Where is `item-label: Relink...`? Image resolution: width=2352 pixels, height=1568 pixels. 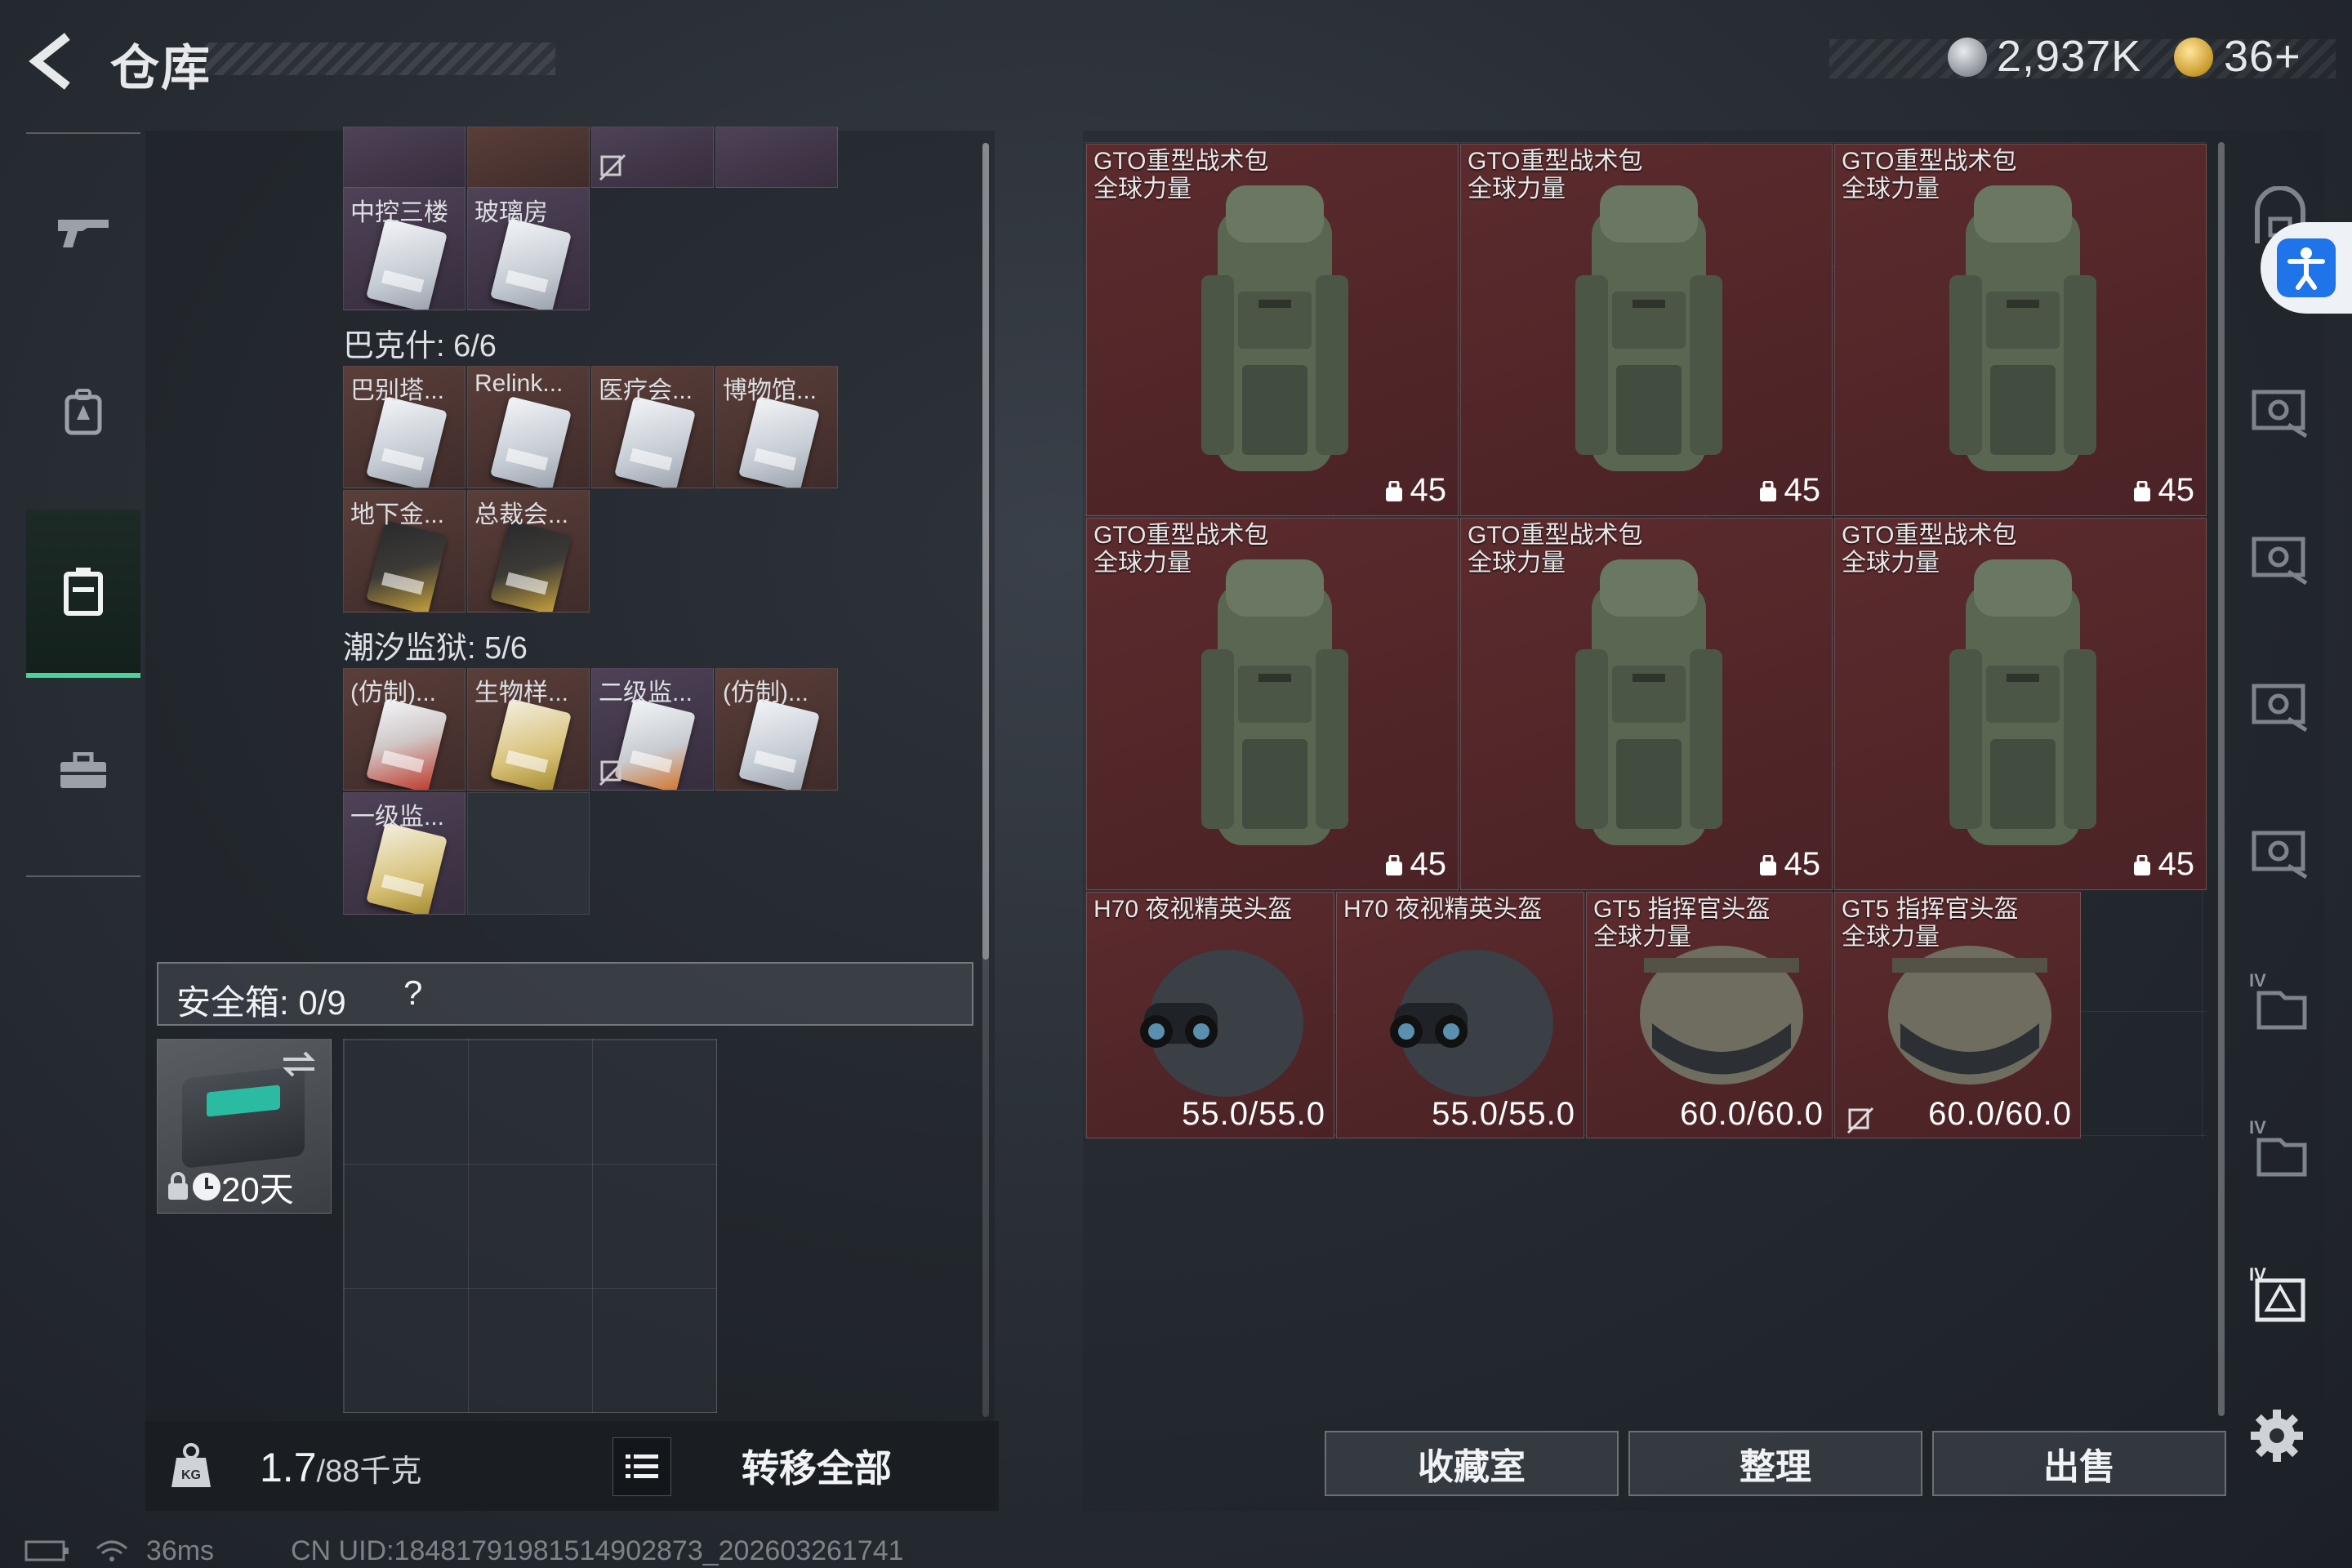
item-label: Relink... is located at coordinates (519, 383).